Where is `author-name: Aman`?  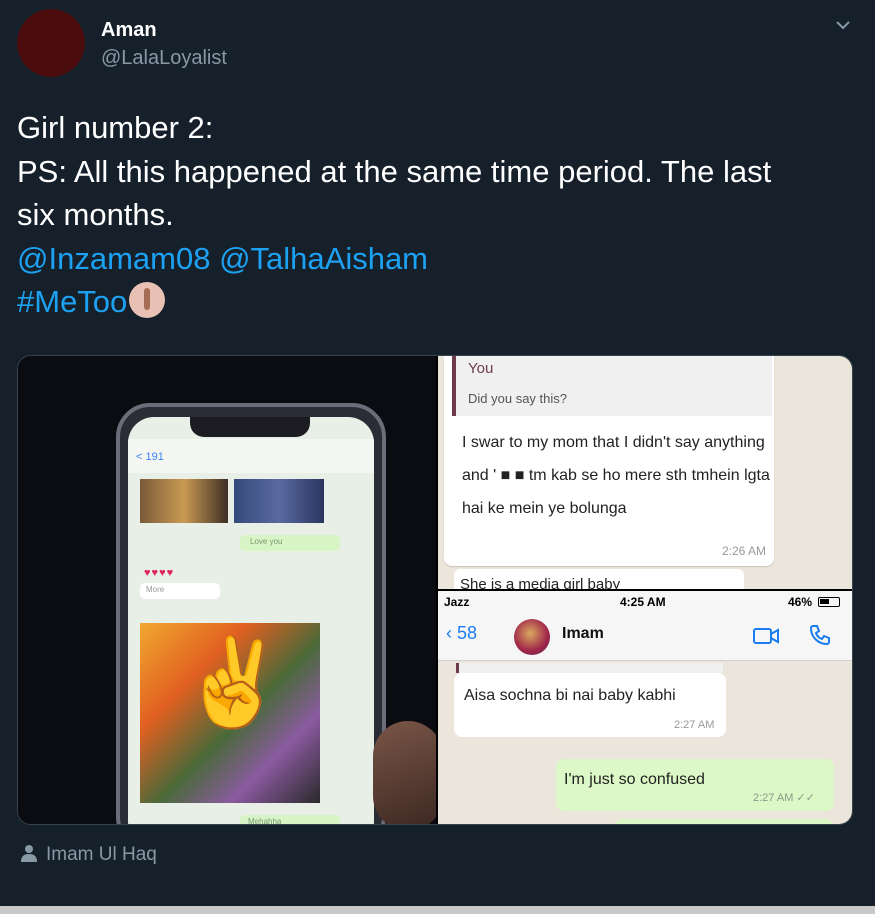 author-name: Aman is located at coordinates (129, 30).